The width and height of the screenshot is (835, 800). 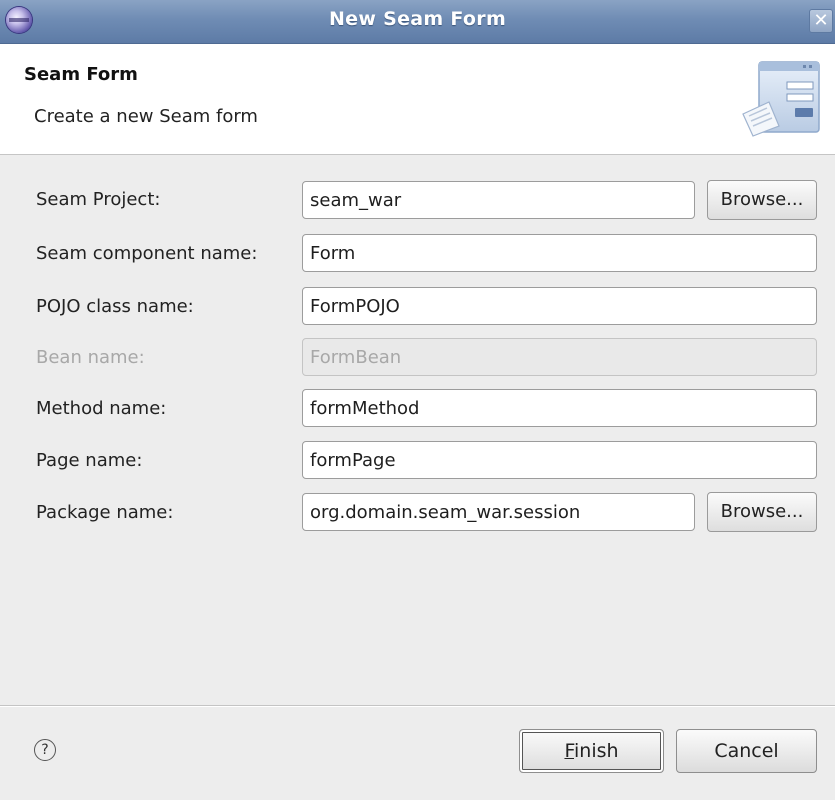 I want to click on method-name-input, so click(x=559, y=408).